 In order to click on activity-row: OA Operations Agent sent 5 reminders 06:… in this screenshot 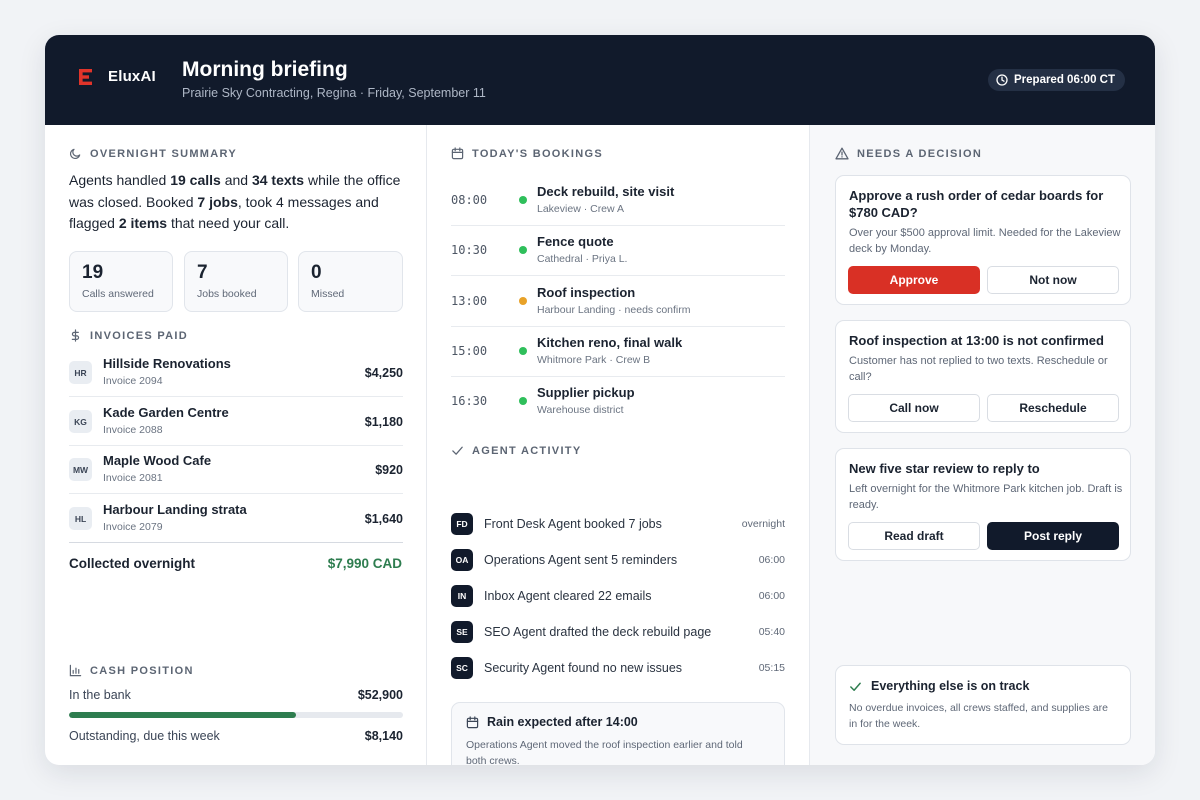, I will do `click(618, 561)`.